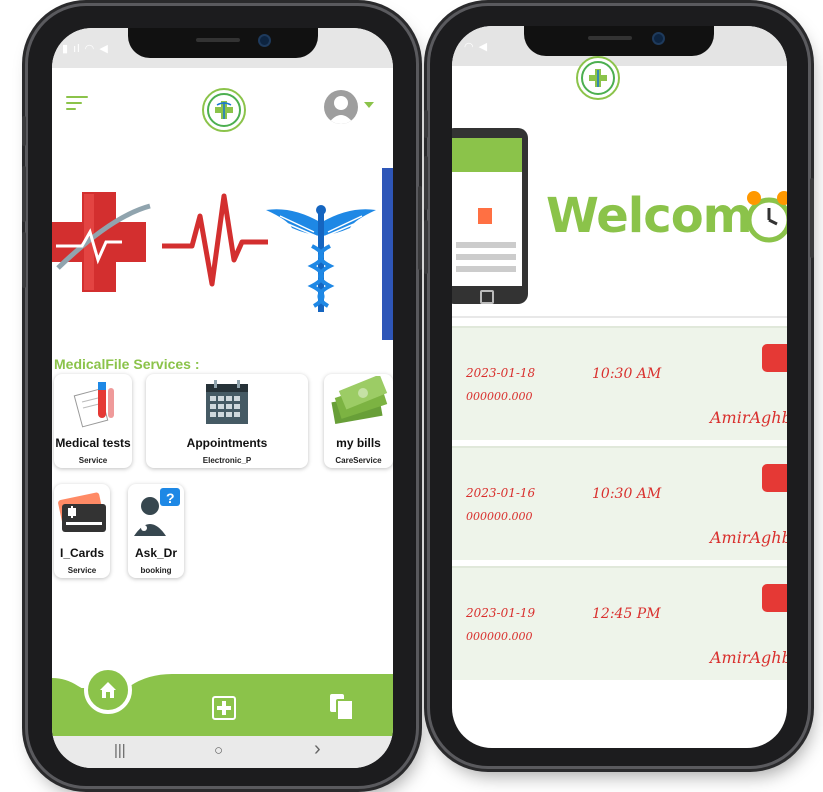 Image resolution: width=823 pixels, height=792 pixels. Describe the element at coordinates (101, 242) in the screenshot. I see `red-cross-icon` at that location.